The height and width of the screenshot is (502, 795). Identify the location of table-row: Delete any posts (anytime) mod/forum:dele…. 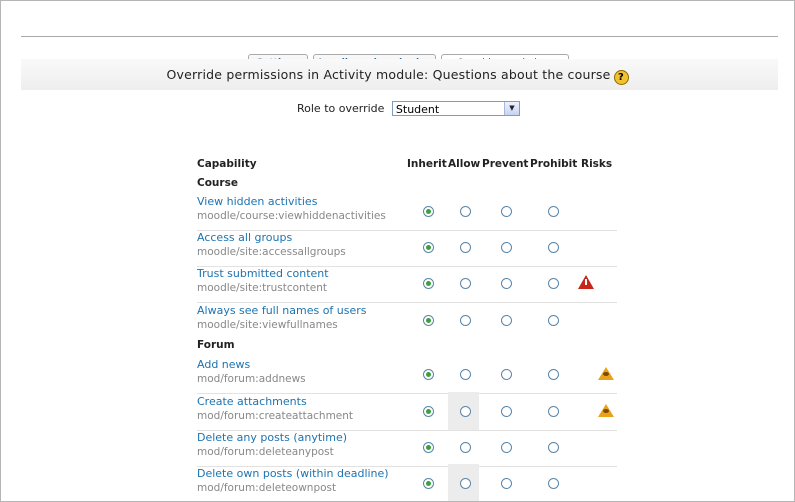
(407, 448).